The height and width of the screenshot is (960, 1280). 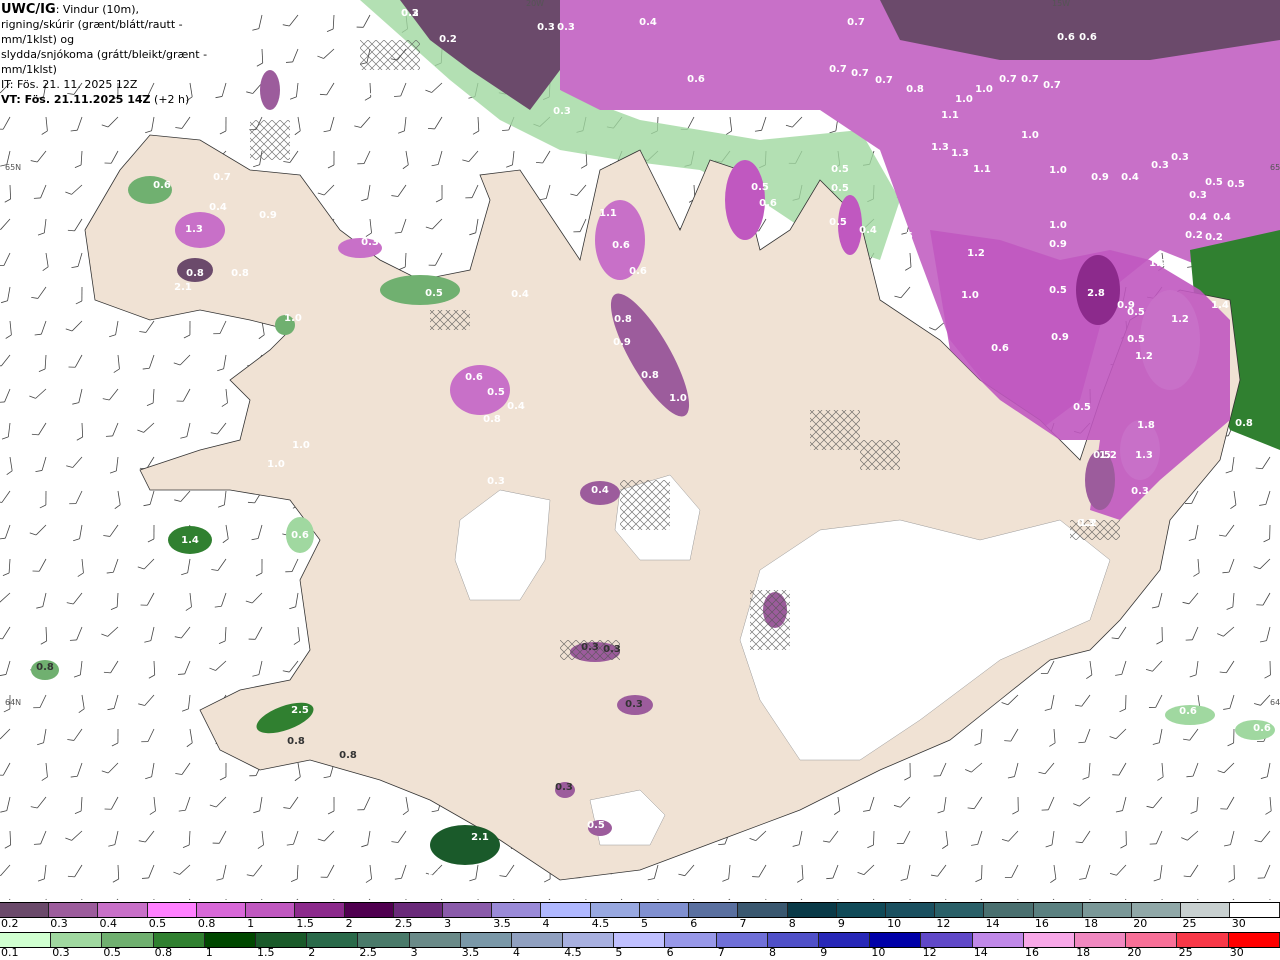 I want to click on legend-label: 18, so click(x=1091, y=923).